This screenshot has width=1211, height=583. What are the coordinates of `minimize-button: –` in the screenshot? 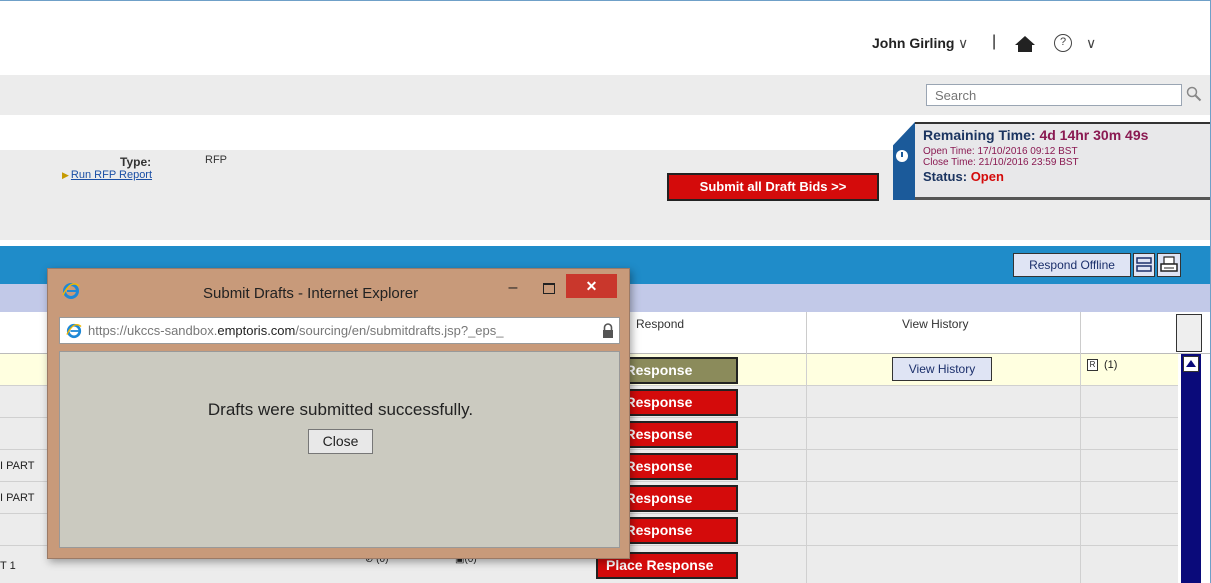 It's located at (513, 288).